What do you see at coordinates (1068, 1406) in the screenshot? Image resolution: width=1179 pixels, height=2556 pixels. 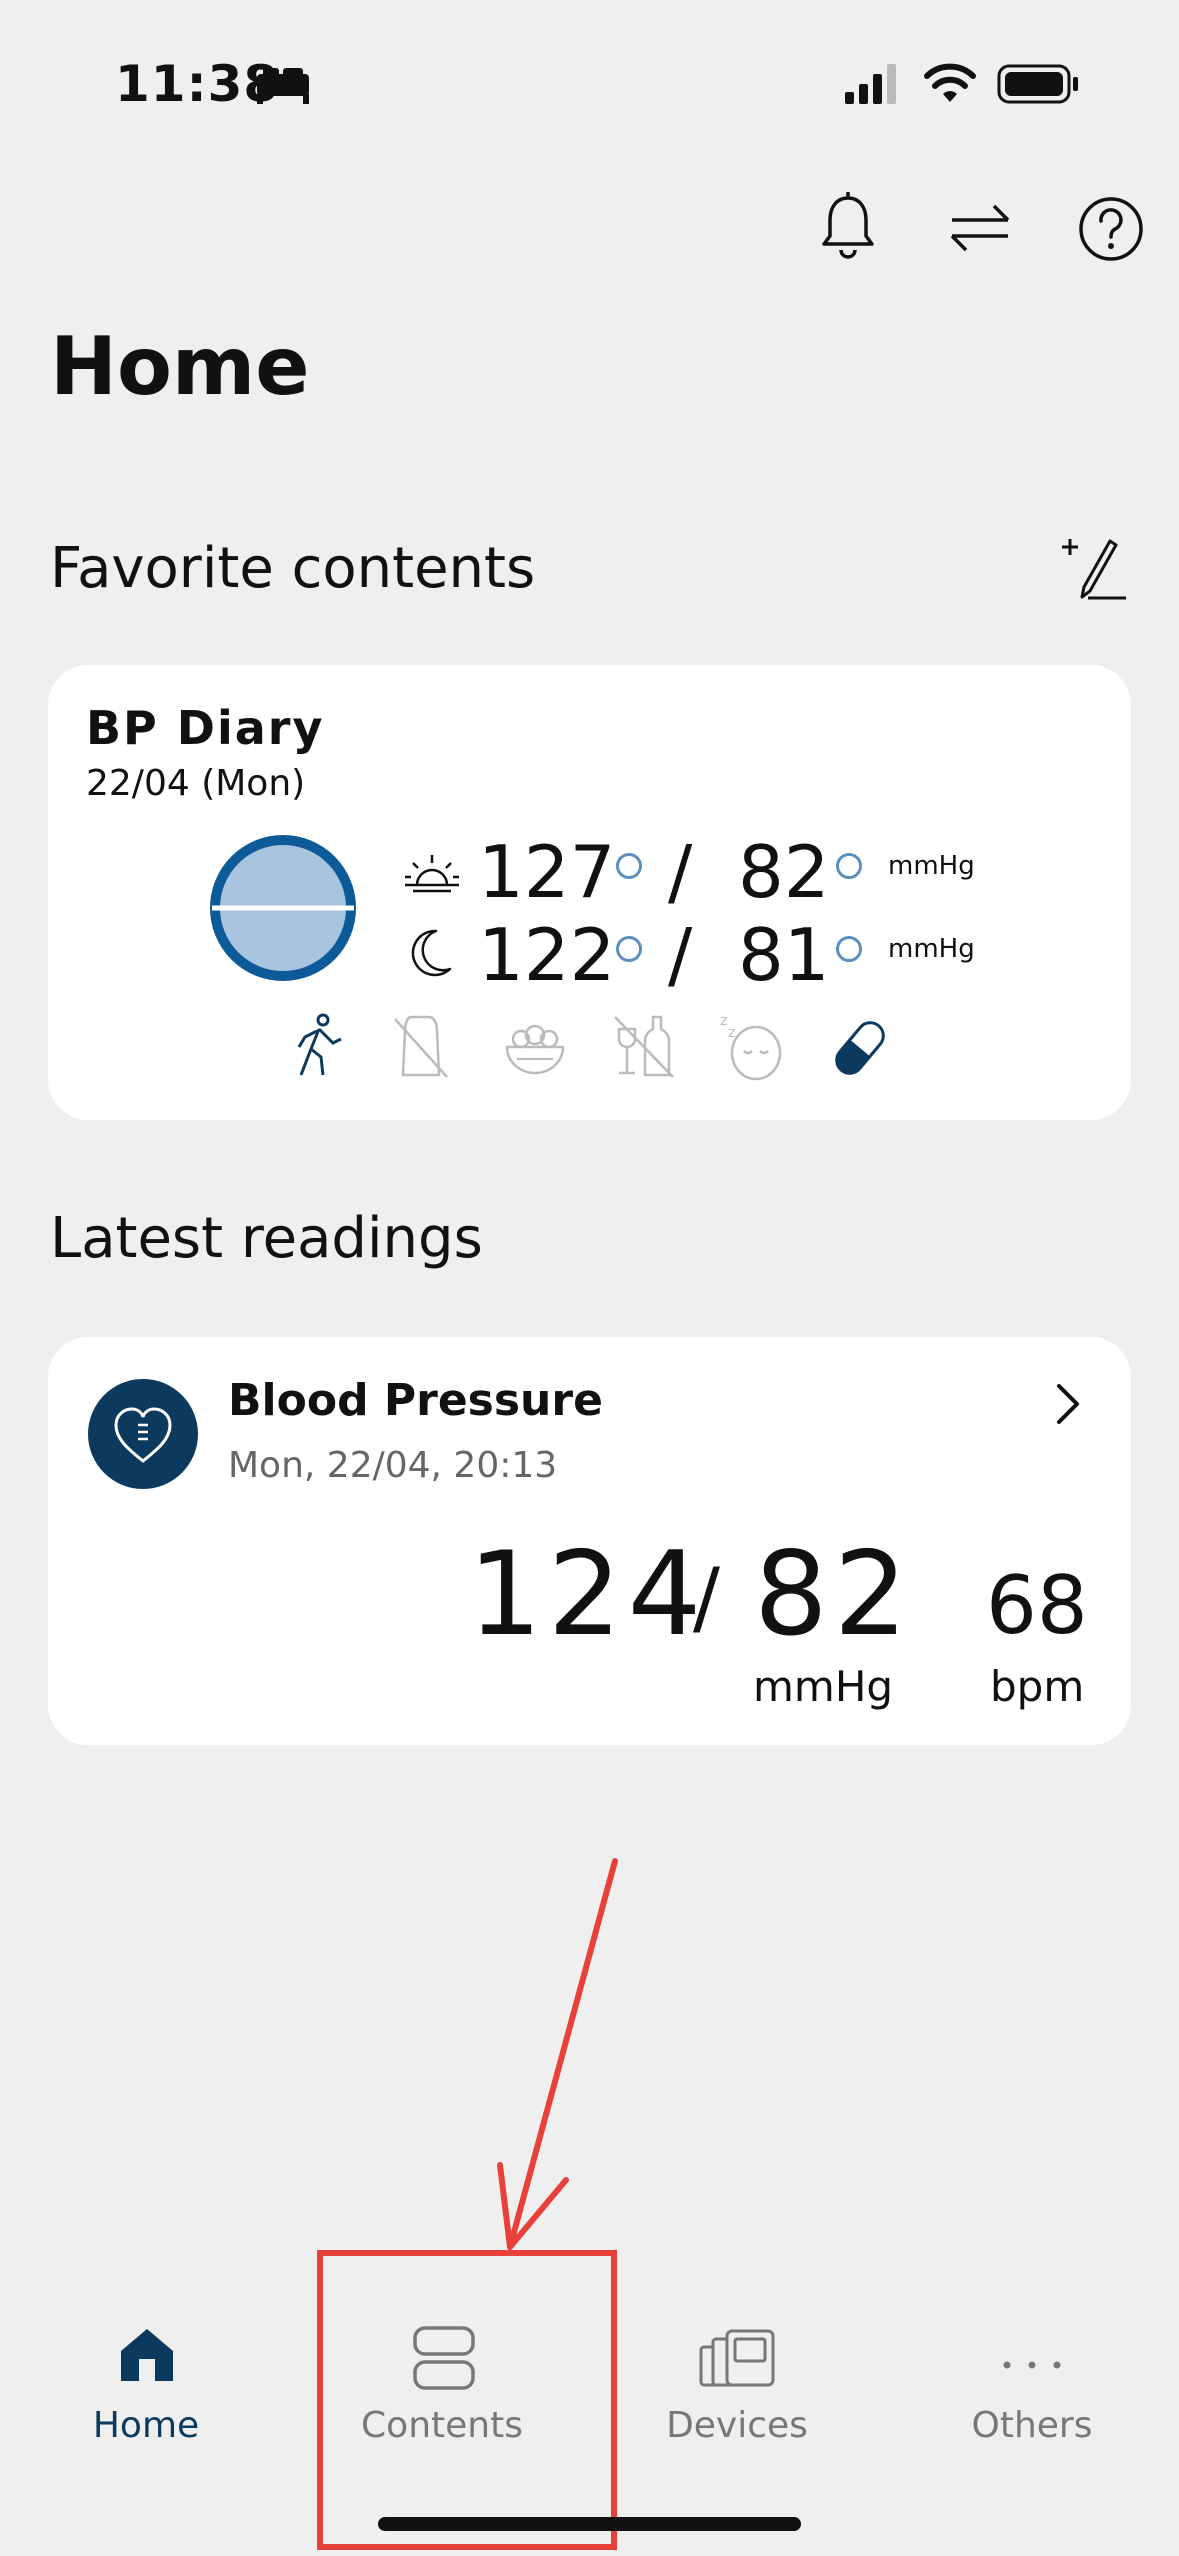 I see `chevron-right-icon` at bounding box center [1068, 1406].